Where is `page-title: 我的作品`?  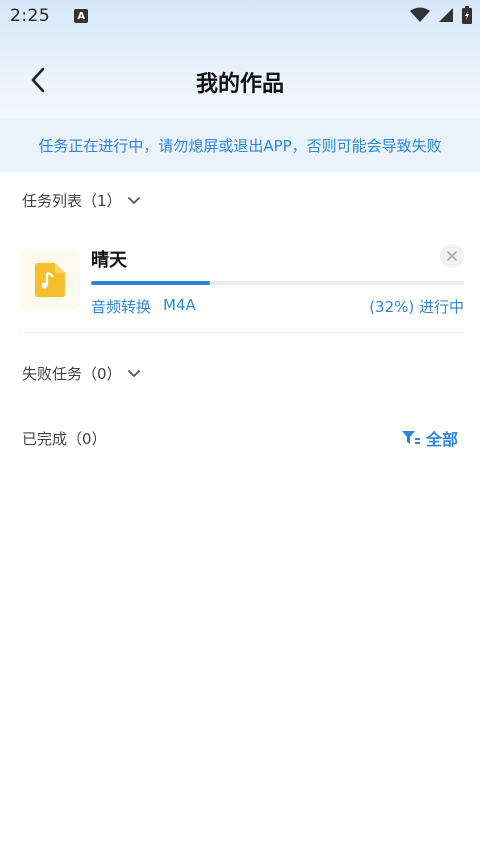
page-title: 我的作品 is located at coordinates (239, 84).